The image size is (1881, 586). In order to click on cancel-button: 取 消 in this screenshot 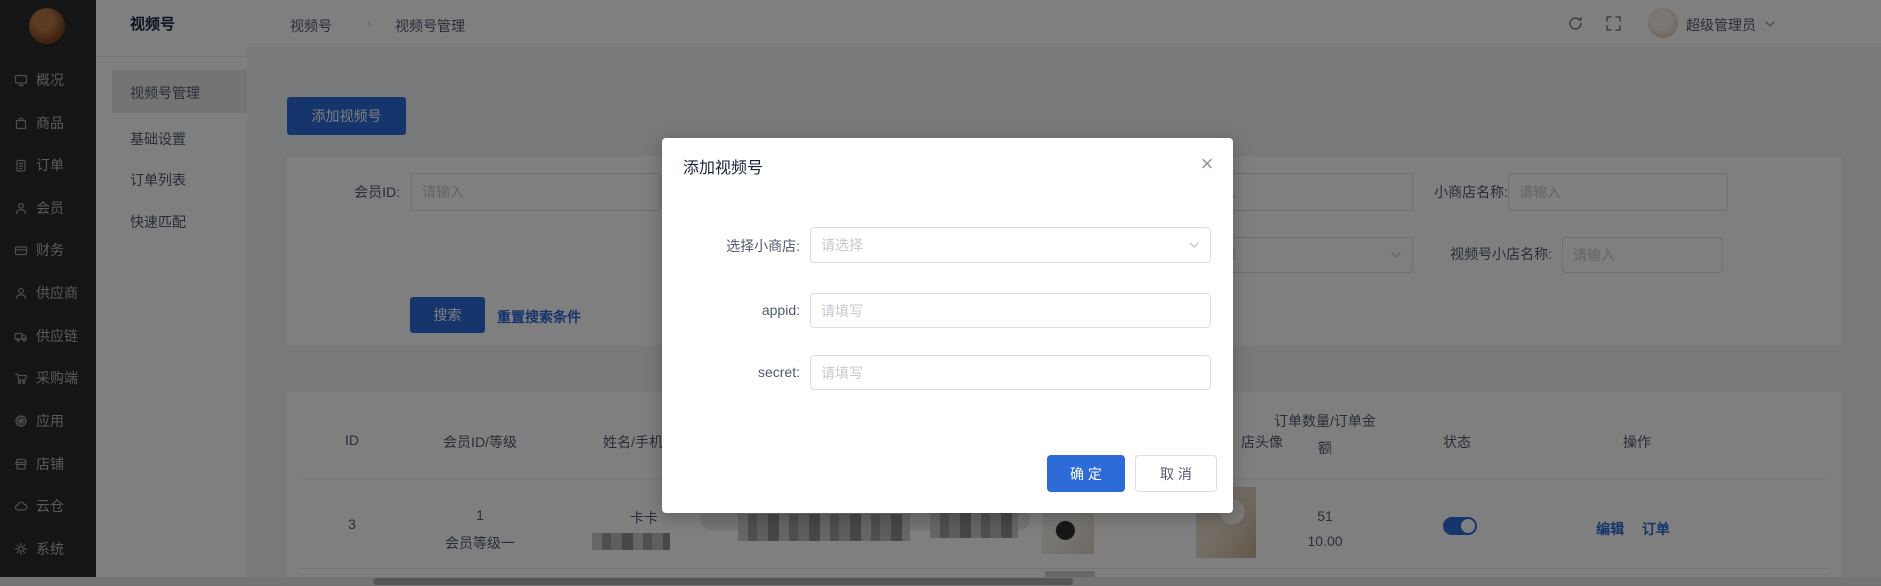, I will do `click(1176, 473)`.